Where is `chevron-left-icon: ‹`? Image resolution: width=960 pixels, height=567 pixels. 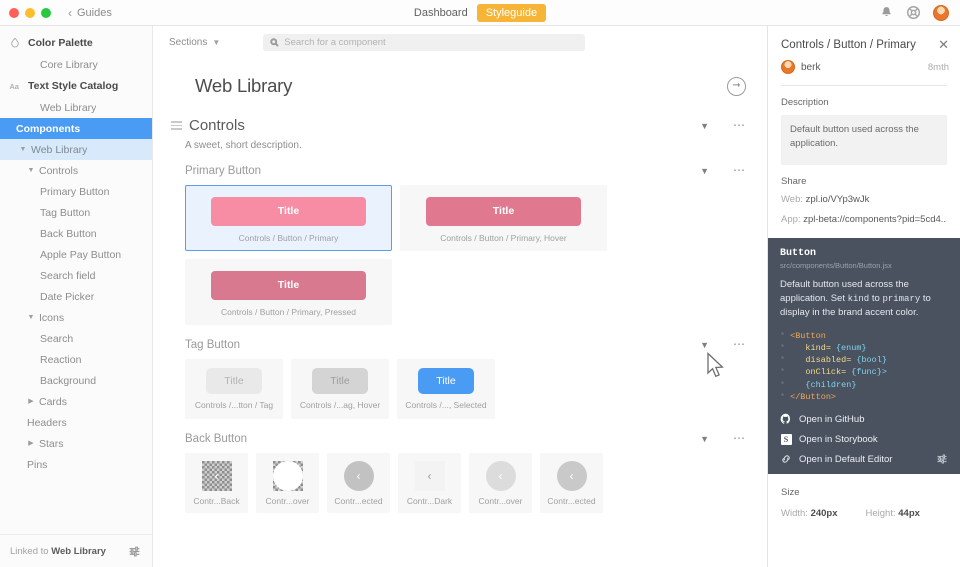 chevron-left-icon: ‹ is located at coordinates (429, 475).